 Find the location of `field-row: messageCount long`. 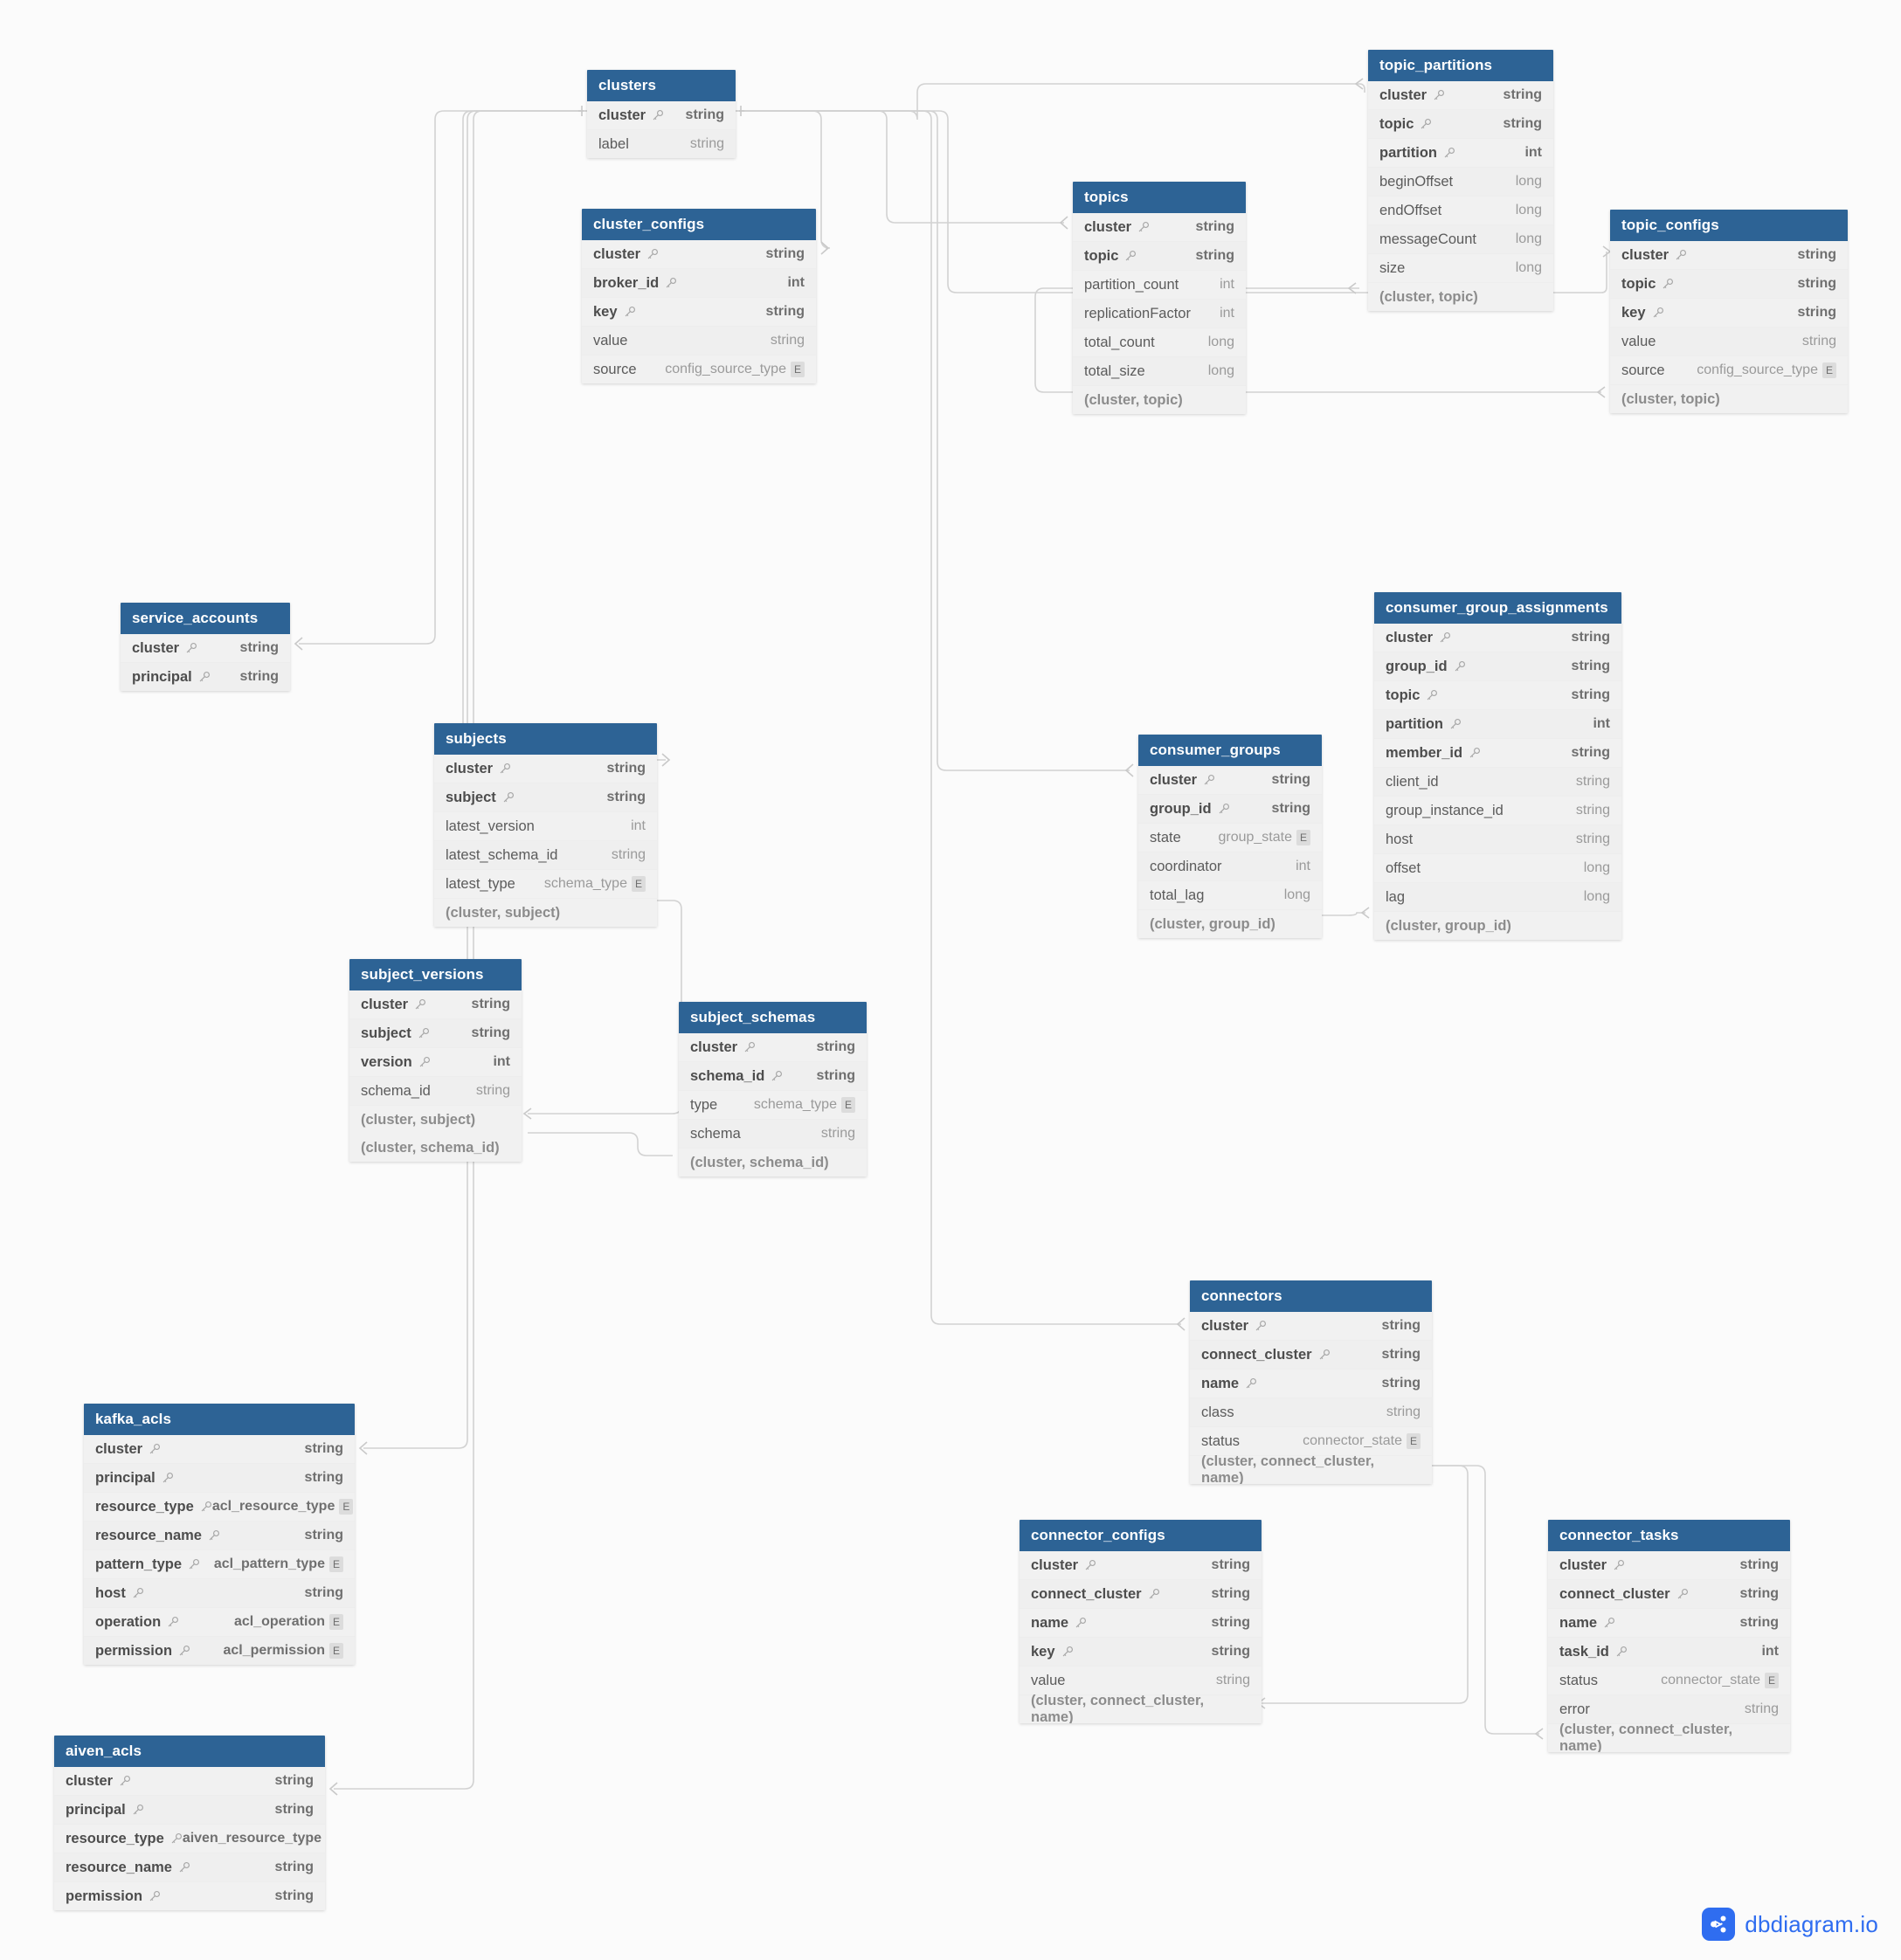

field-row: messageCount long is located at coordinates (1460, 239).